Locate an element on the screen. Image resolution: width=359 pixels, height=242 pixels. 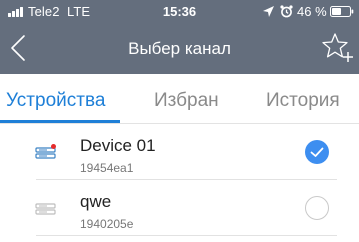
tab-favorites: Избран is located at coordinates (186, 101).